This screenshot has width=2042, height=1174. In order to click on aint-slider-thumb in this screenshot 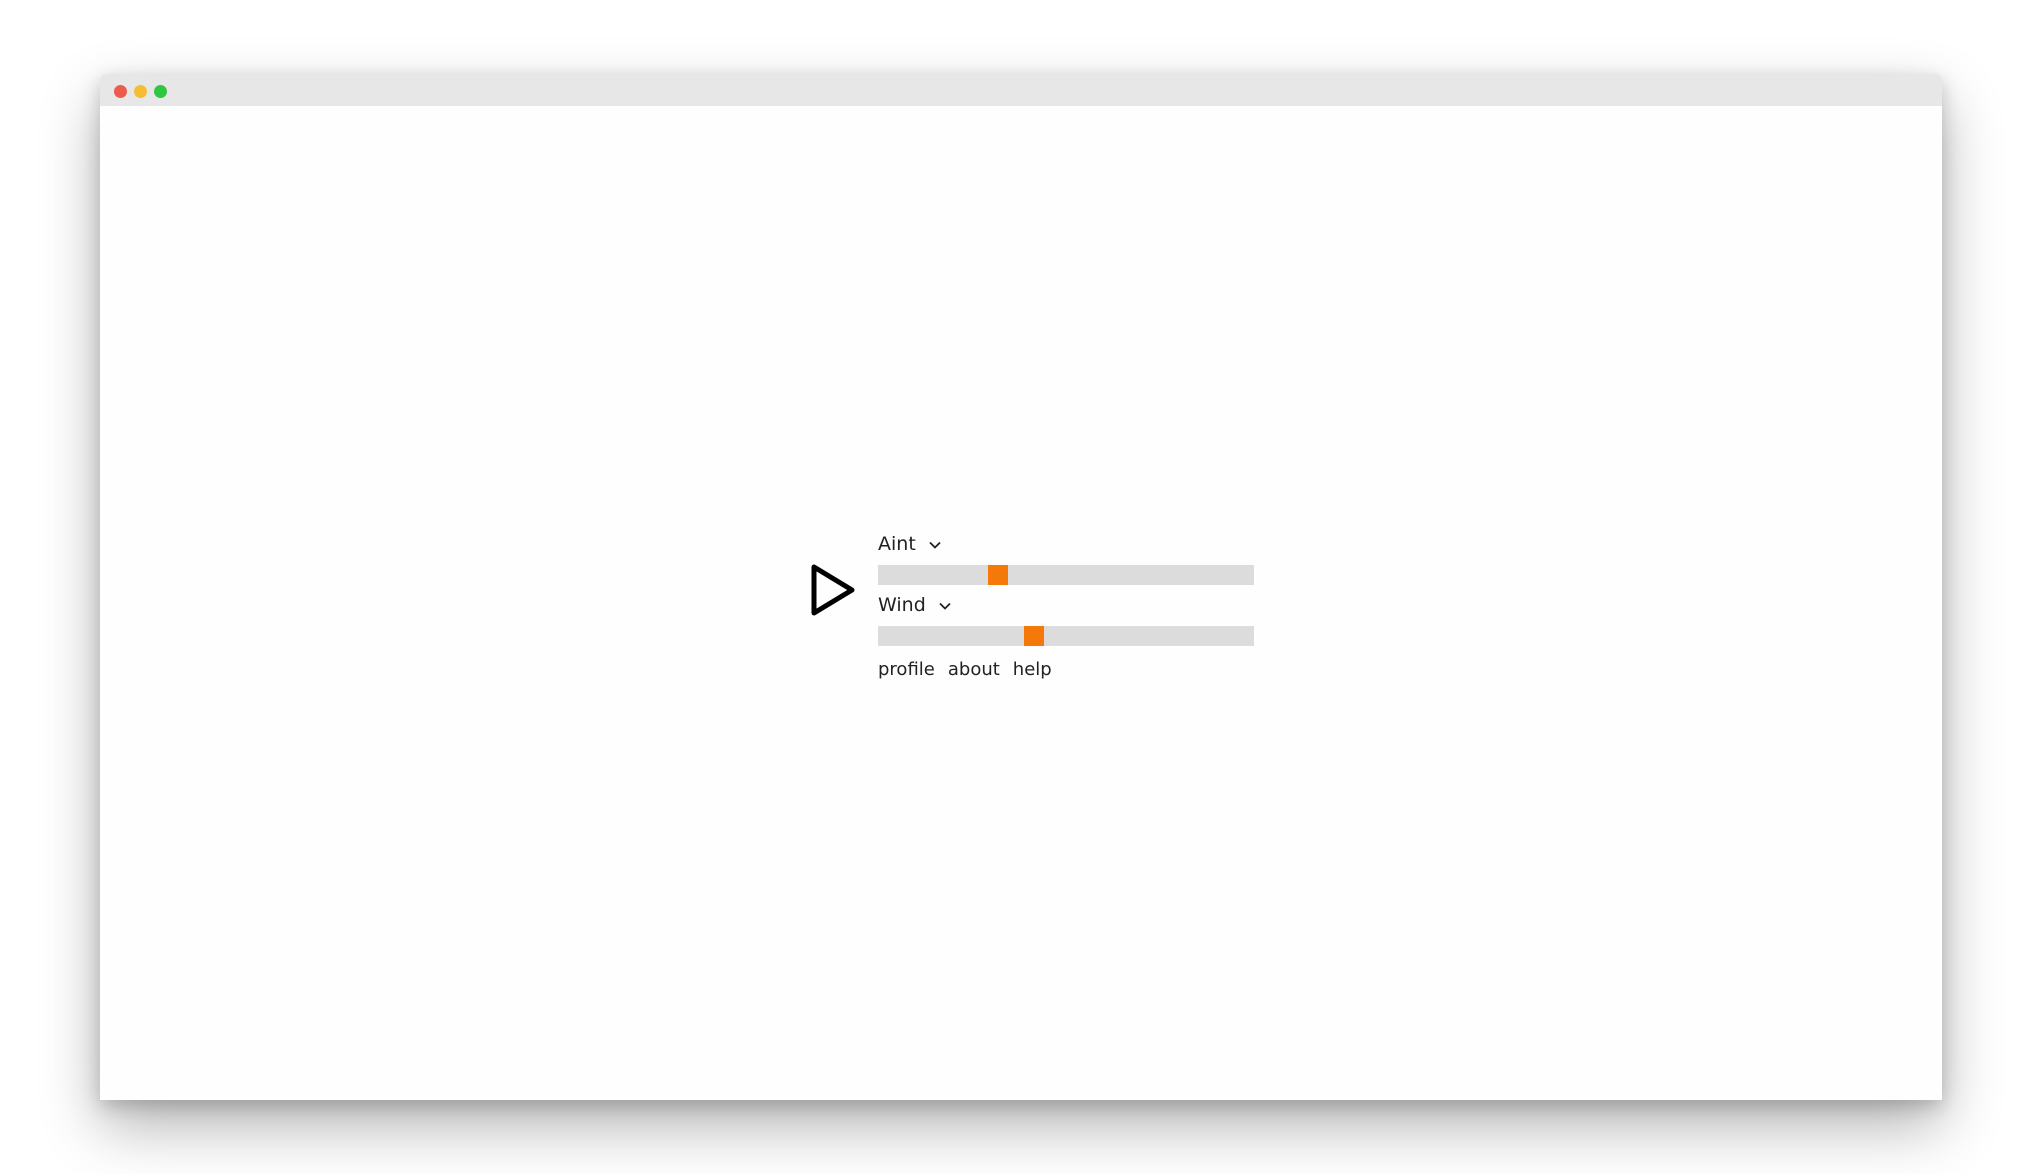, I will do `click(998, 575)`.